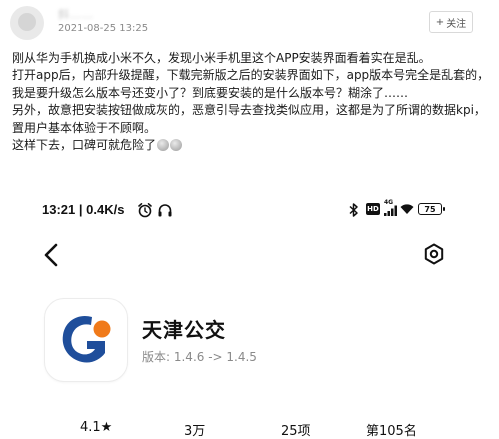 The width and height of the screenshot is (499, 439). I want to click on settings-button, so click(434, 254).